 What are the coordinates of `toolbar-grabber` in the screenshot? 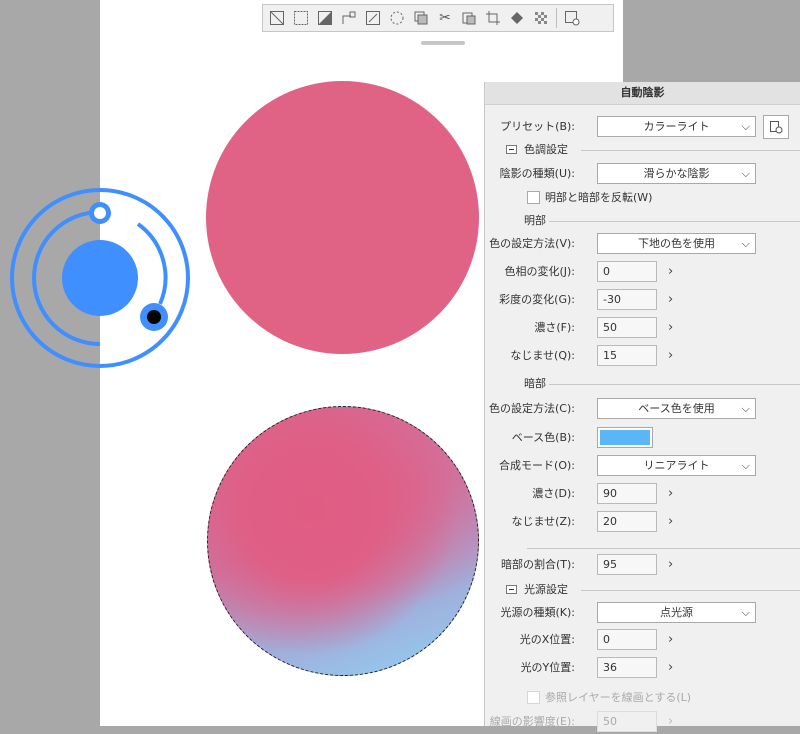 It's located at (443, 43).